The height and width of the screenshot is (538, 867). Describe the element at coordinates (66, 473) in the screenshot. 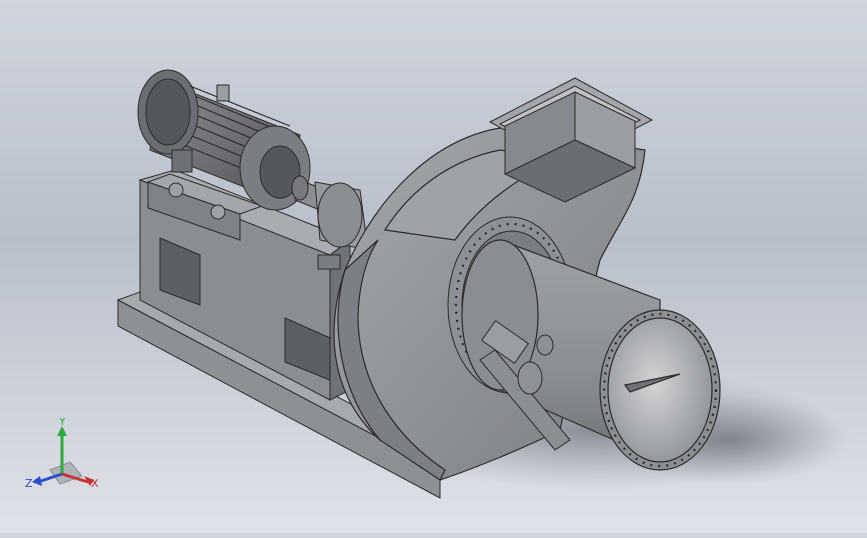

I see `triad-base` at that location.